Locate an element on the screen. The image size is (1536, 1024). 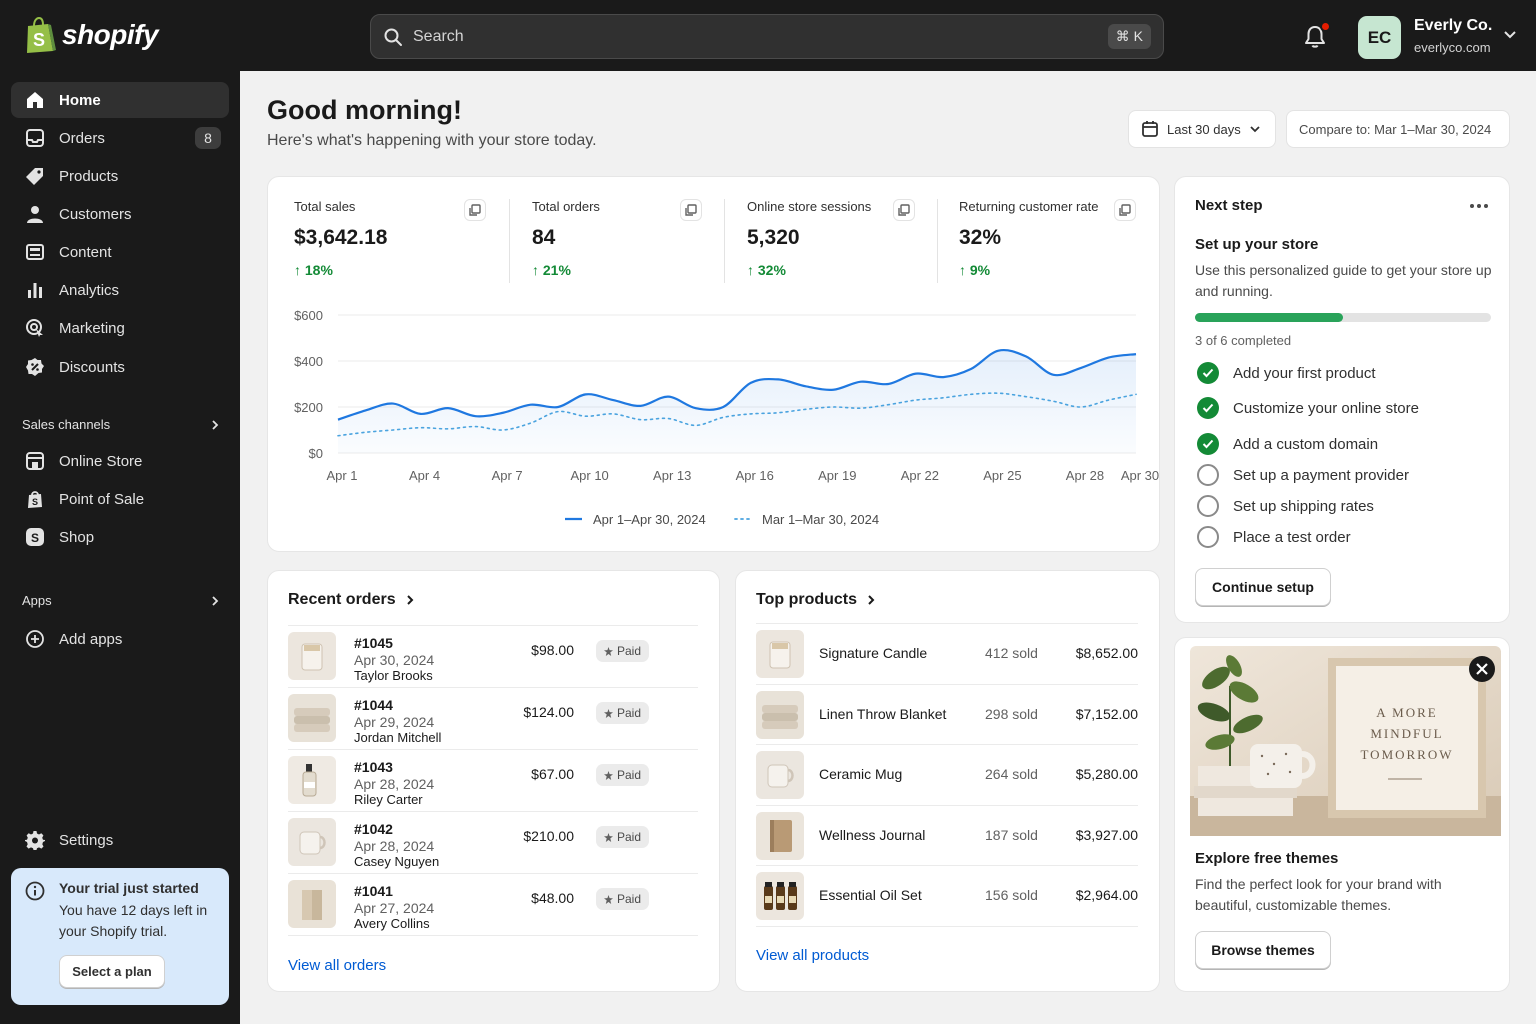
y-tick-label: $600 is located at coordinates (308, 315).